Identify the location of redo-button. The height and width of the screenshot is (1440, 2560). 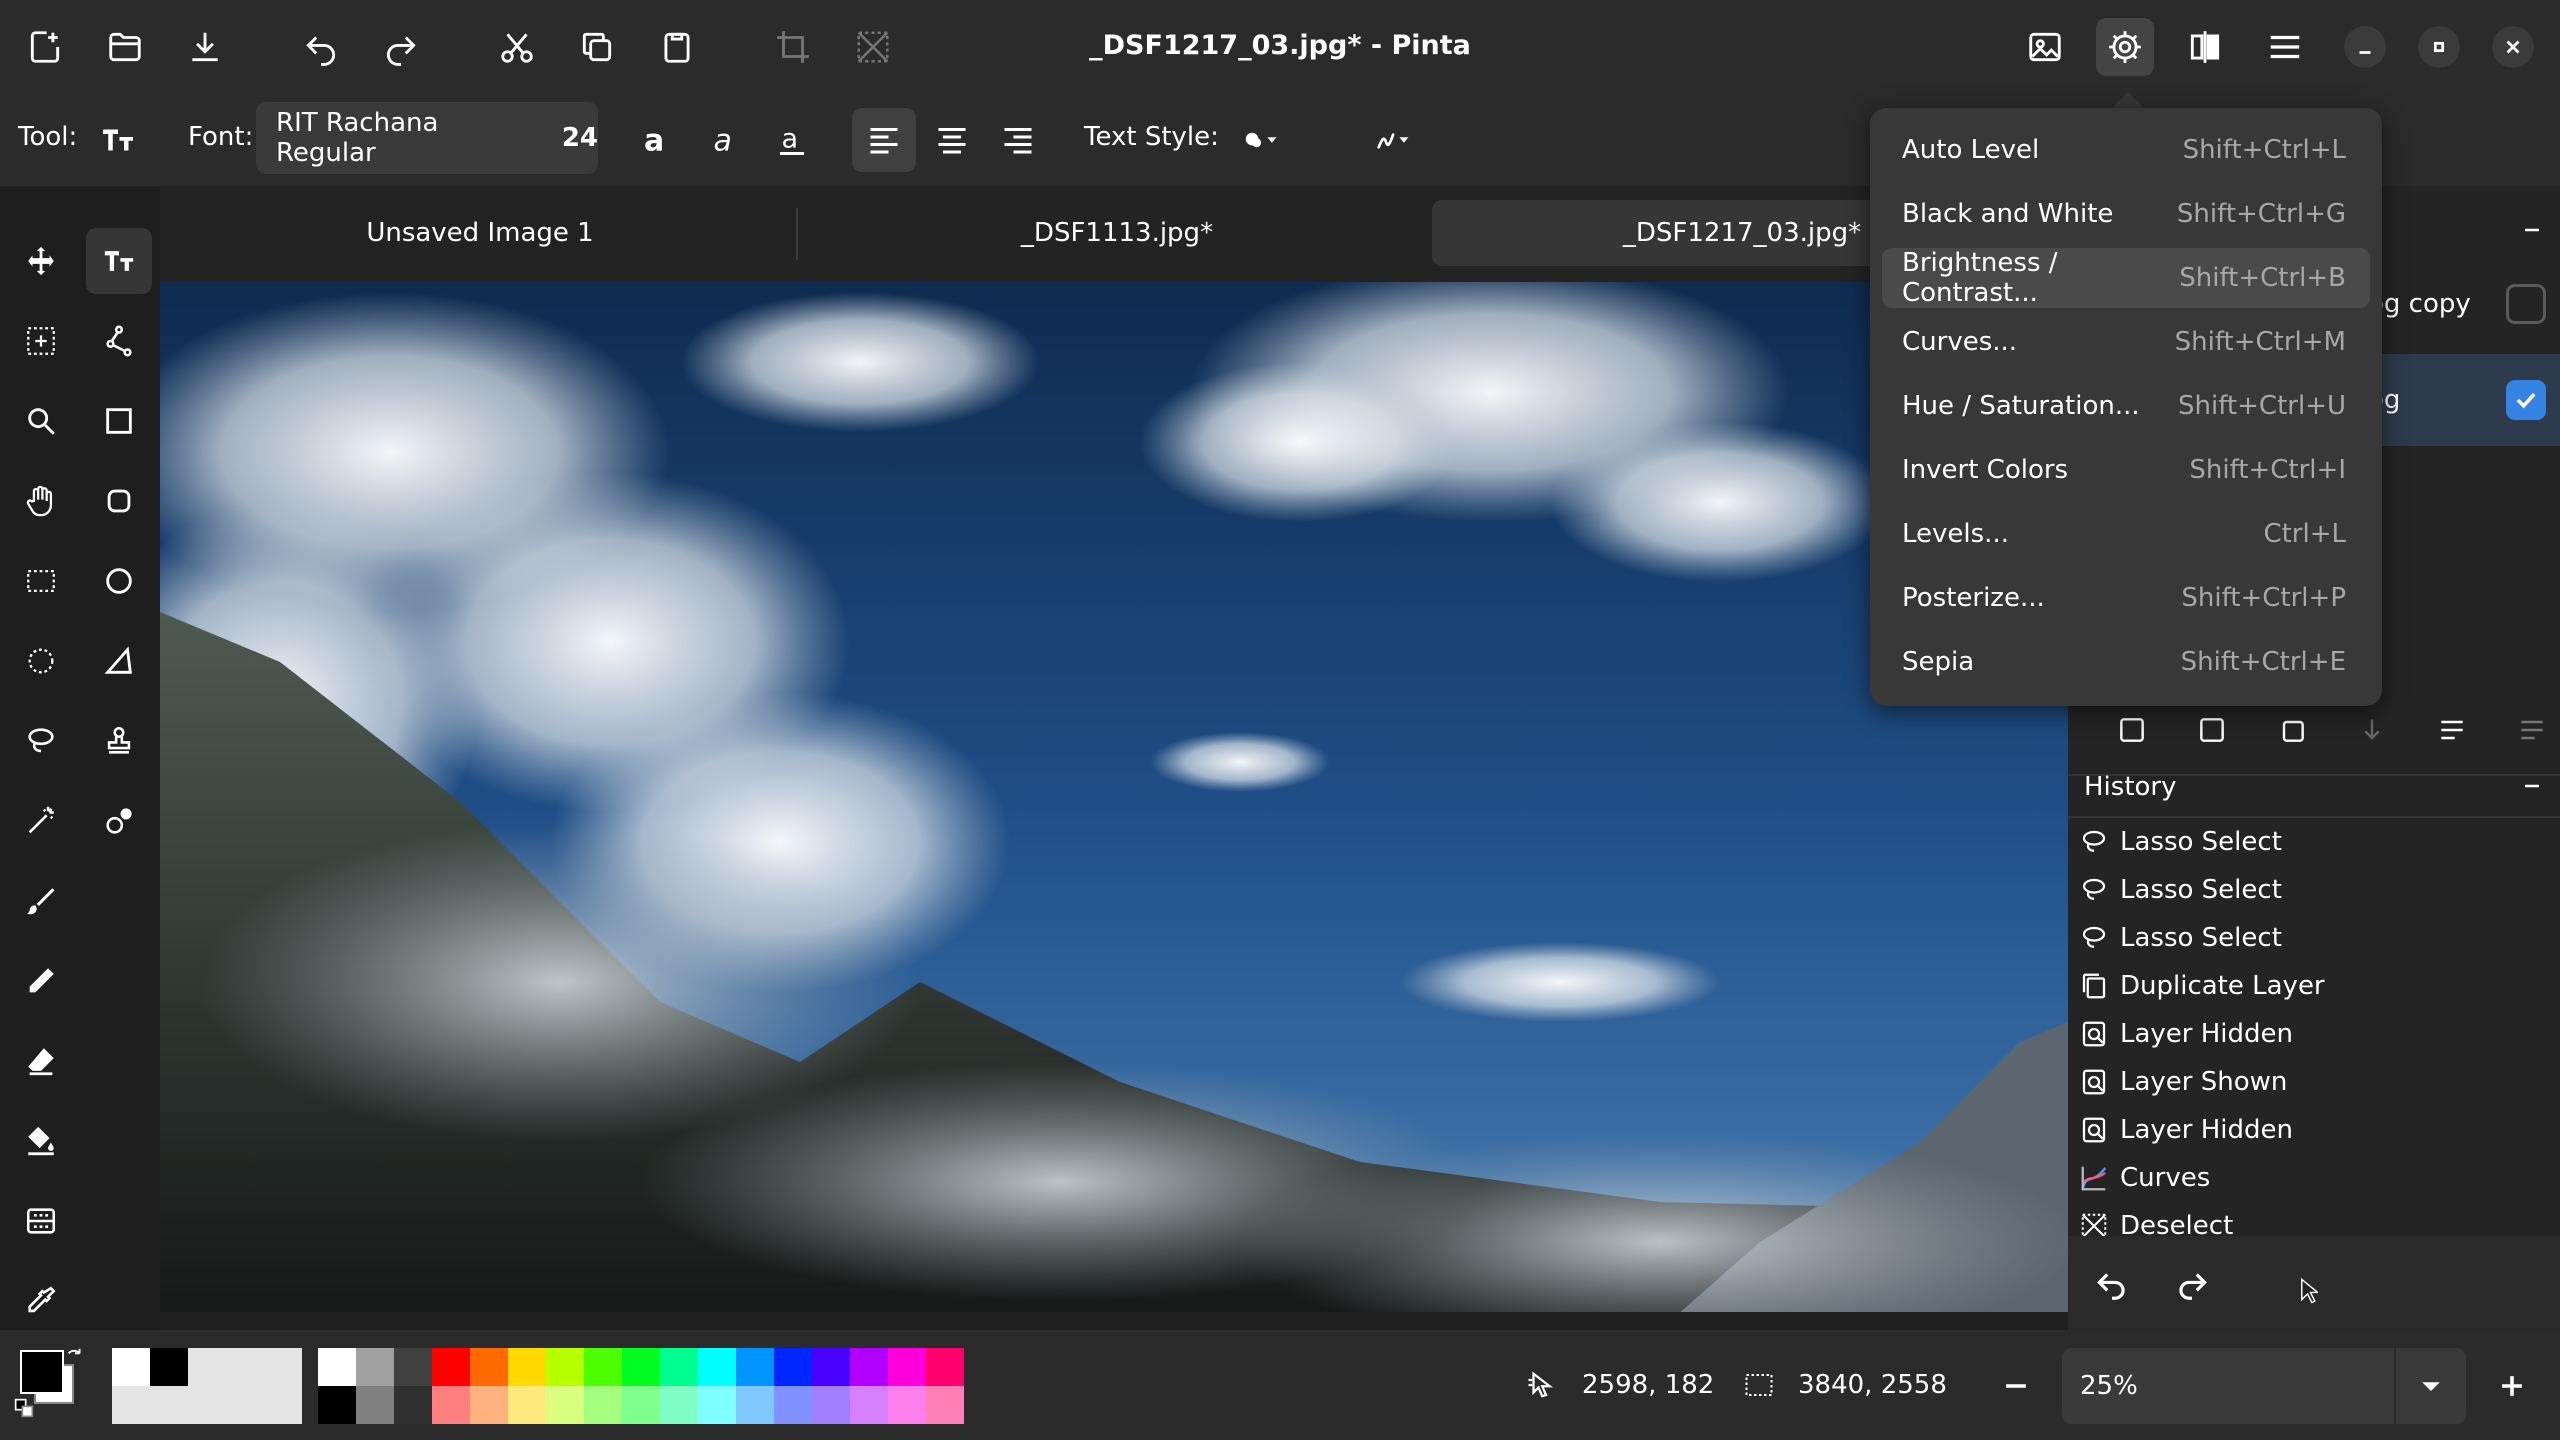
(401, 47).